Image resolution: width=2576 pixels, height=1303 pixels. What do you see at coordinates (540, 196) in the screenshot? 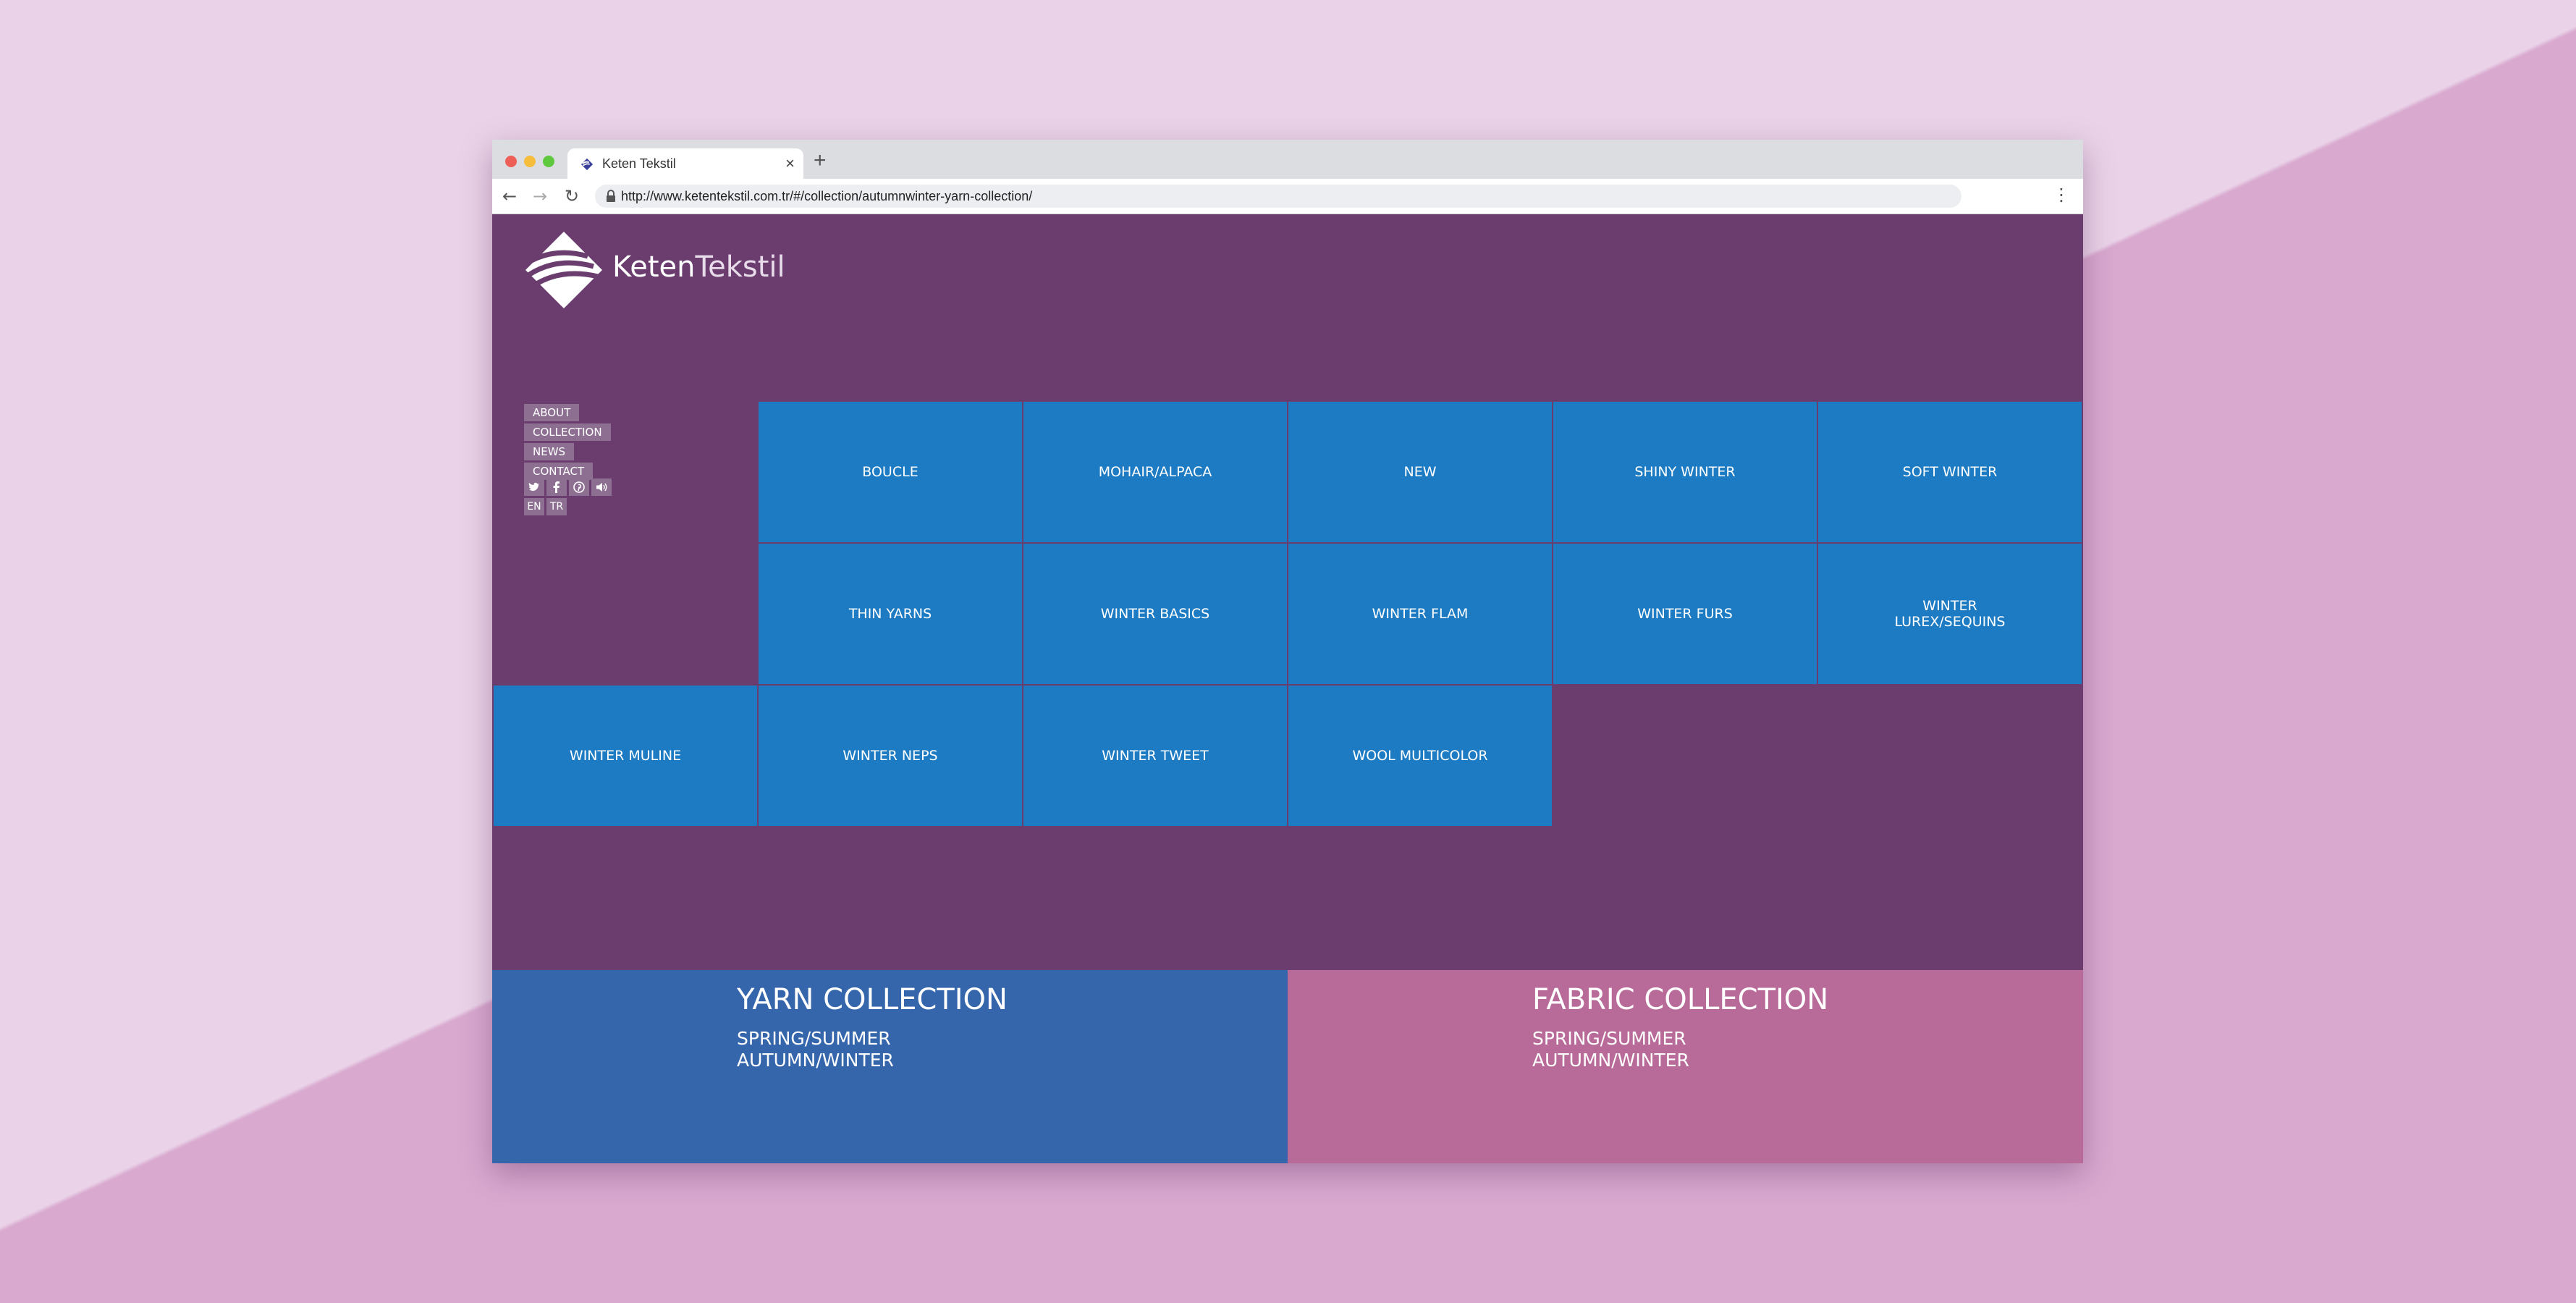
I see `forward-button: →` at bounding box center [540, 196].